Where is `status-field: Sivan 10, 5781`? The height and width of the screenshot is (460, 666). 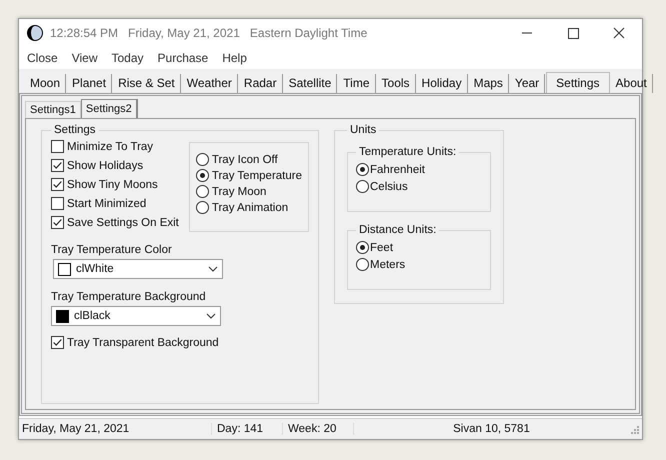
status-field: Sivan 10, 5781 is located at coordinates (491, 429).